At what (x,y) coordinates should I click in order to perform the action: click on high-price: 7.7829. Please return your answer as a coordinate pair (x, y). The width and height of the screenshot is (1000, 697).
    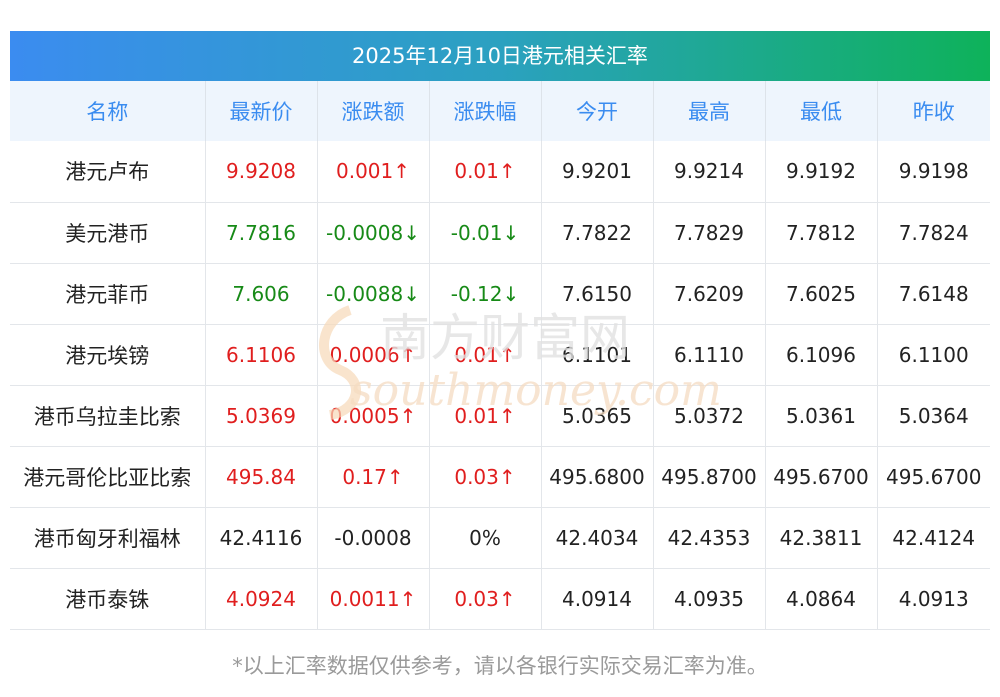
    Looking at the image, I should click on (709, 232).